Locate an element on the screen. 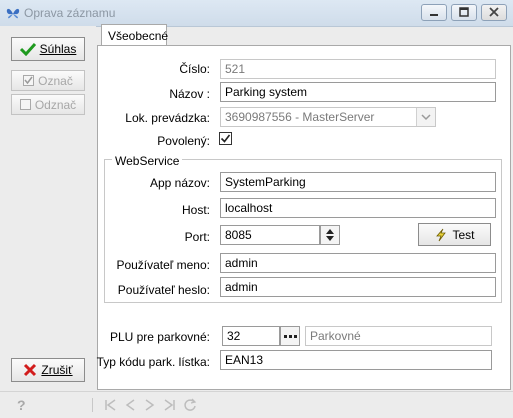 The width and height of the screenshot is (513, 418). nazov-label: Názov : is located at coordinates (189, 94).